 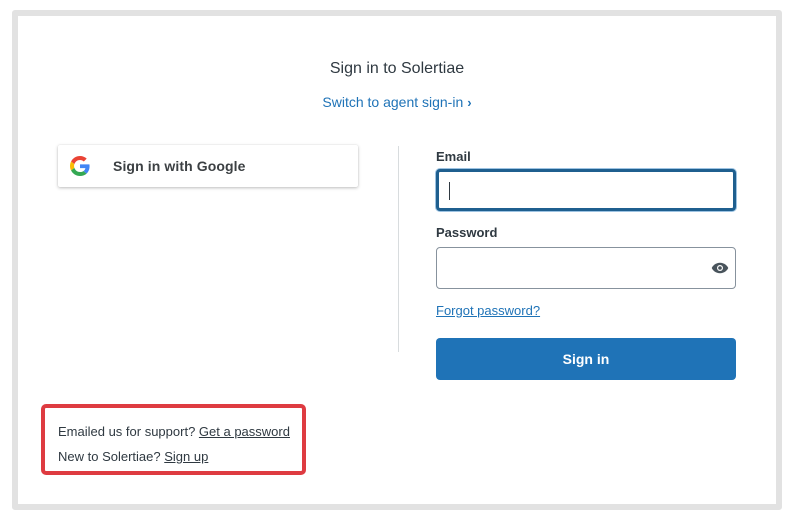 I want to click on forgot-password-link: Forgot password?, so click(x=488, y=310).